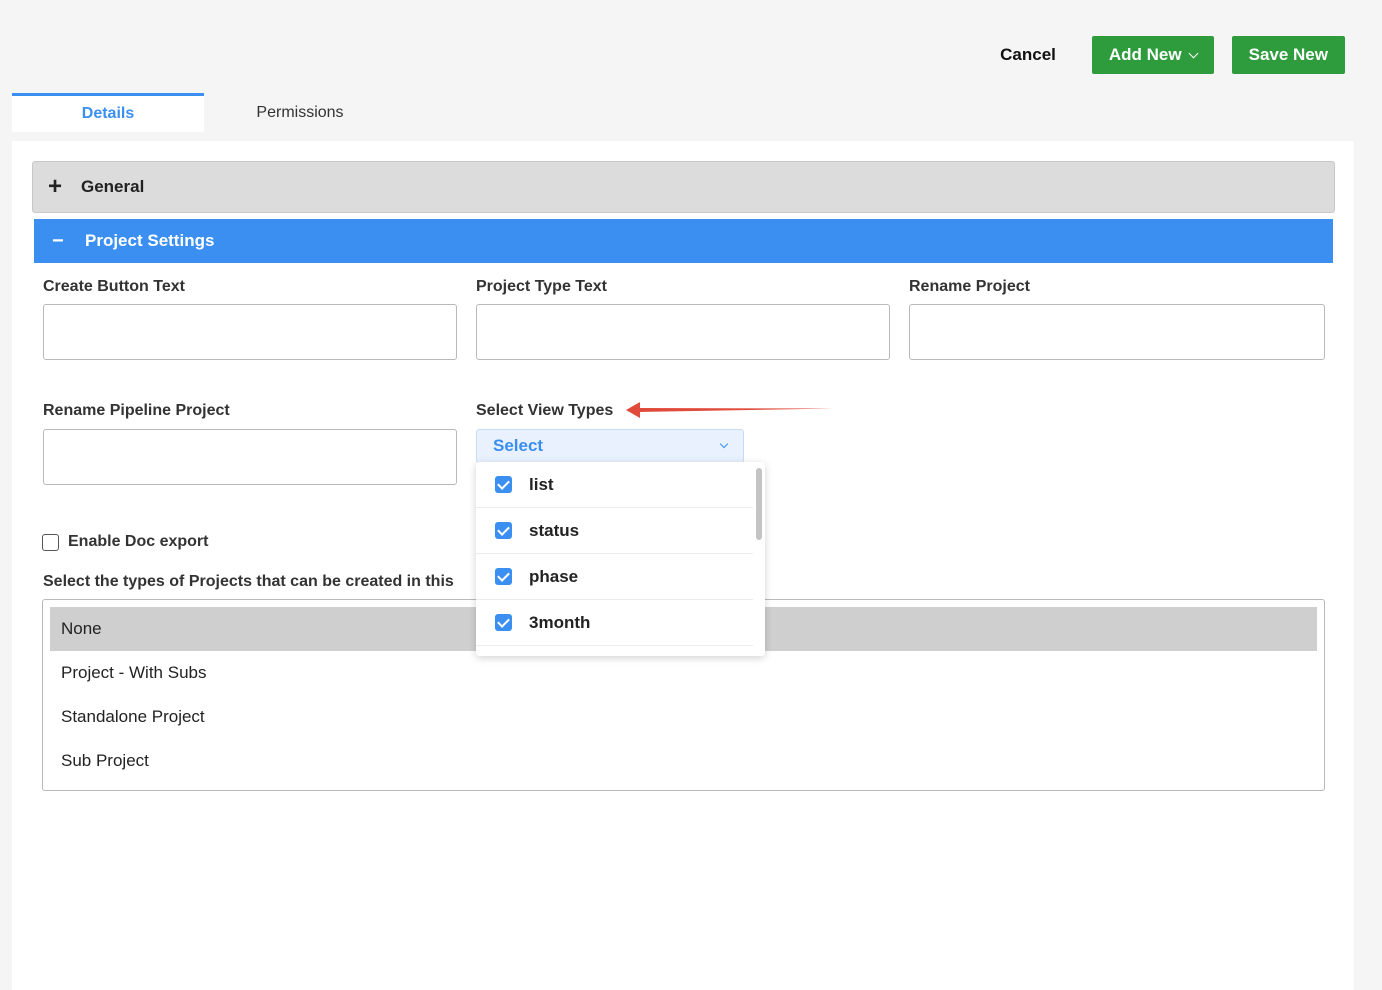 This screenshot has height=990, width=1382. Describe the element at coordinates (113, 186) in the screenshot. I see `accordion-general-title: General` at that location.